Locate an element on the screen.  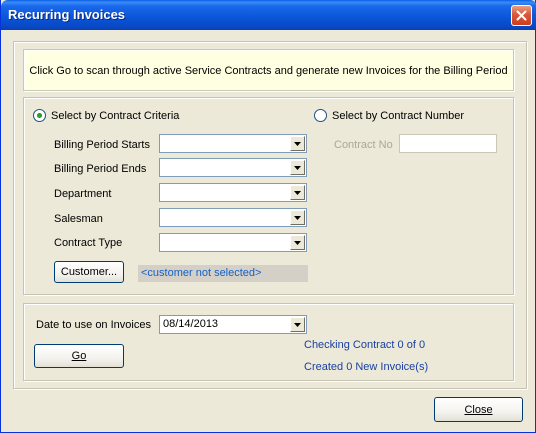
billing-period-starts-label: Billing Period Starts is located at coordinates (102, 145).